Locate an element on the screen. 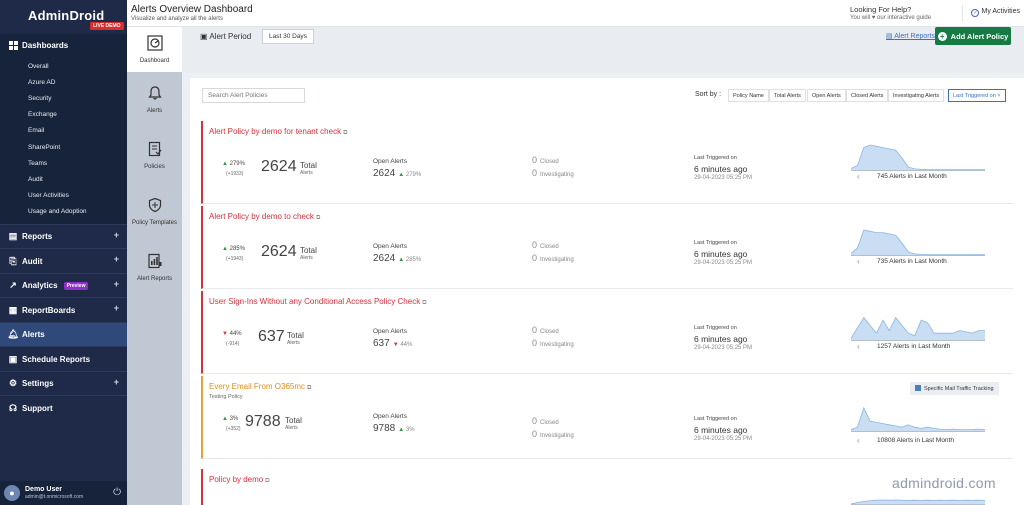  add-alert-policy-button: + Add Alert Policy is located at coordinates (973, 36).